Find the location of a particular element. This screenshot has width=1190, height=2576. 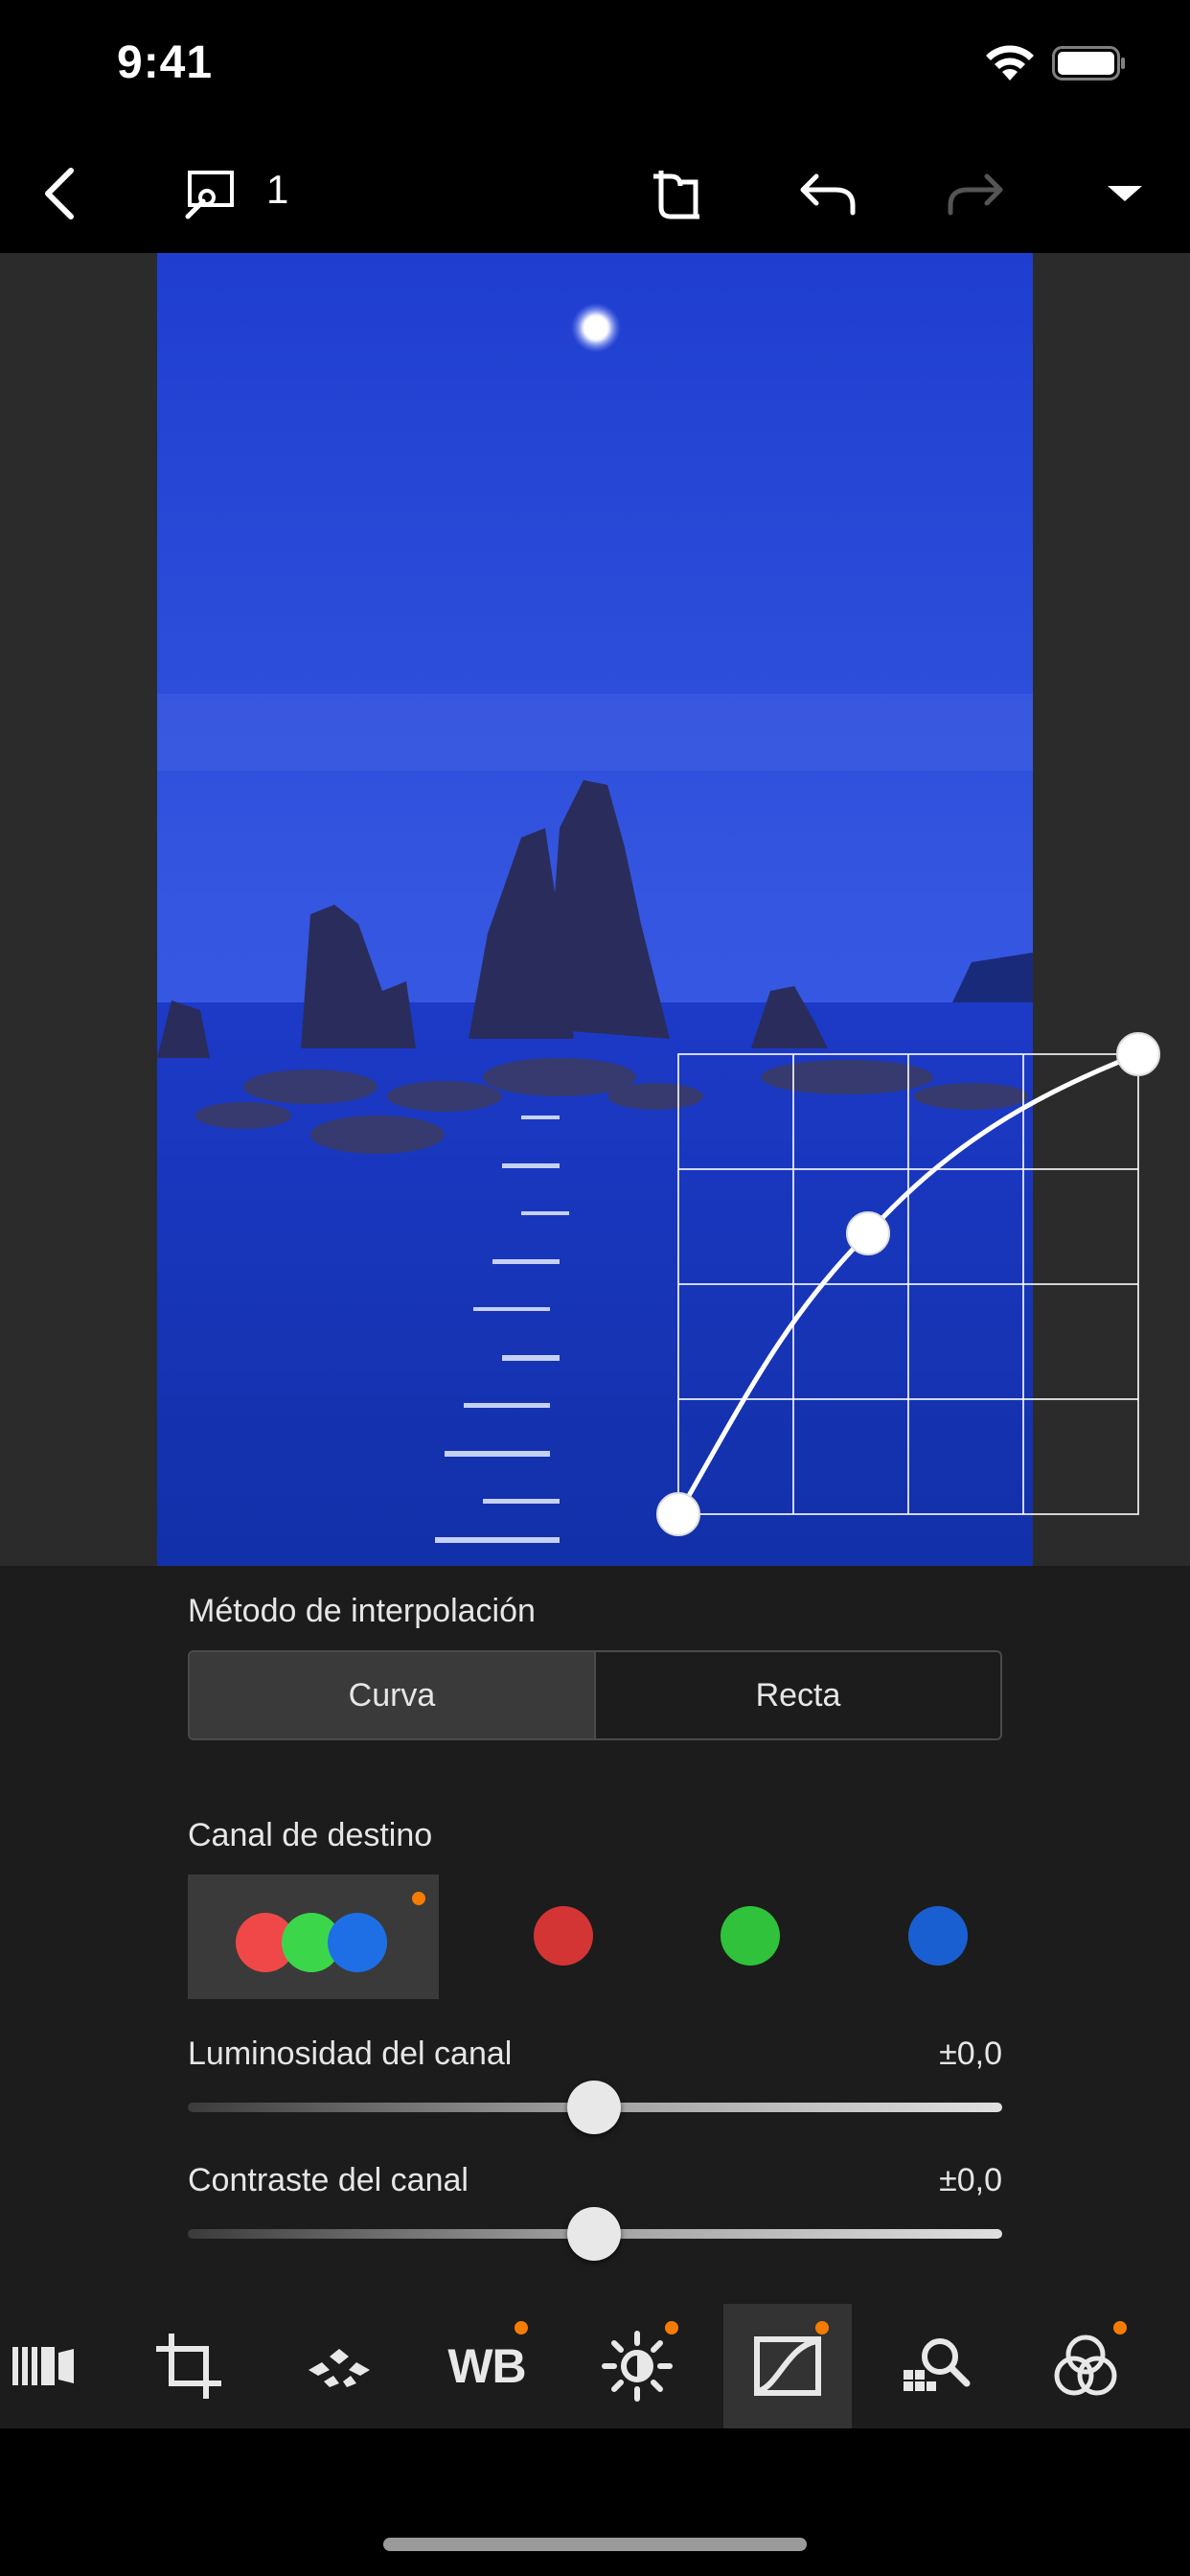

selection-tag-button is located at coordinates (209, 193).